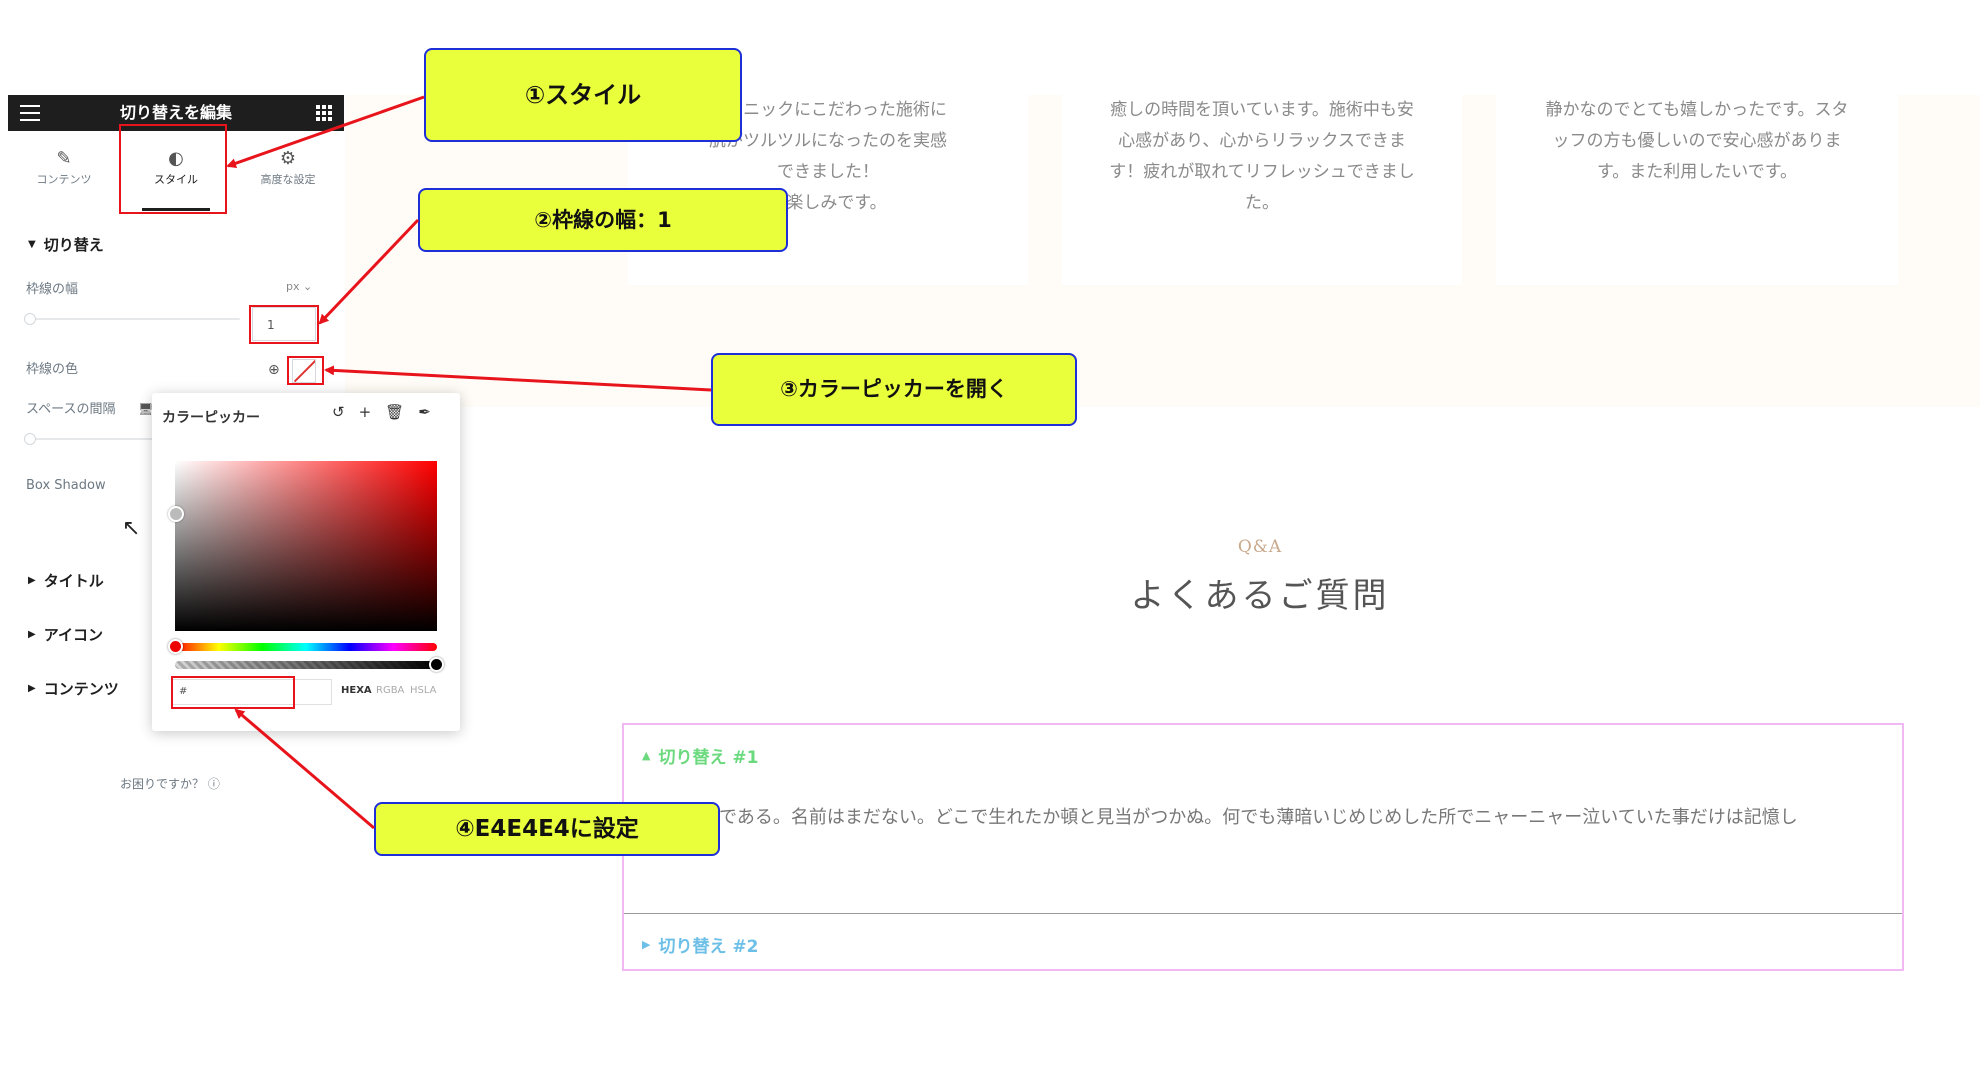  What do you see at coordinates (390, 690) in the screenshot?
I see `format-rgba: RGBA` at bounding box center [390, 690].